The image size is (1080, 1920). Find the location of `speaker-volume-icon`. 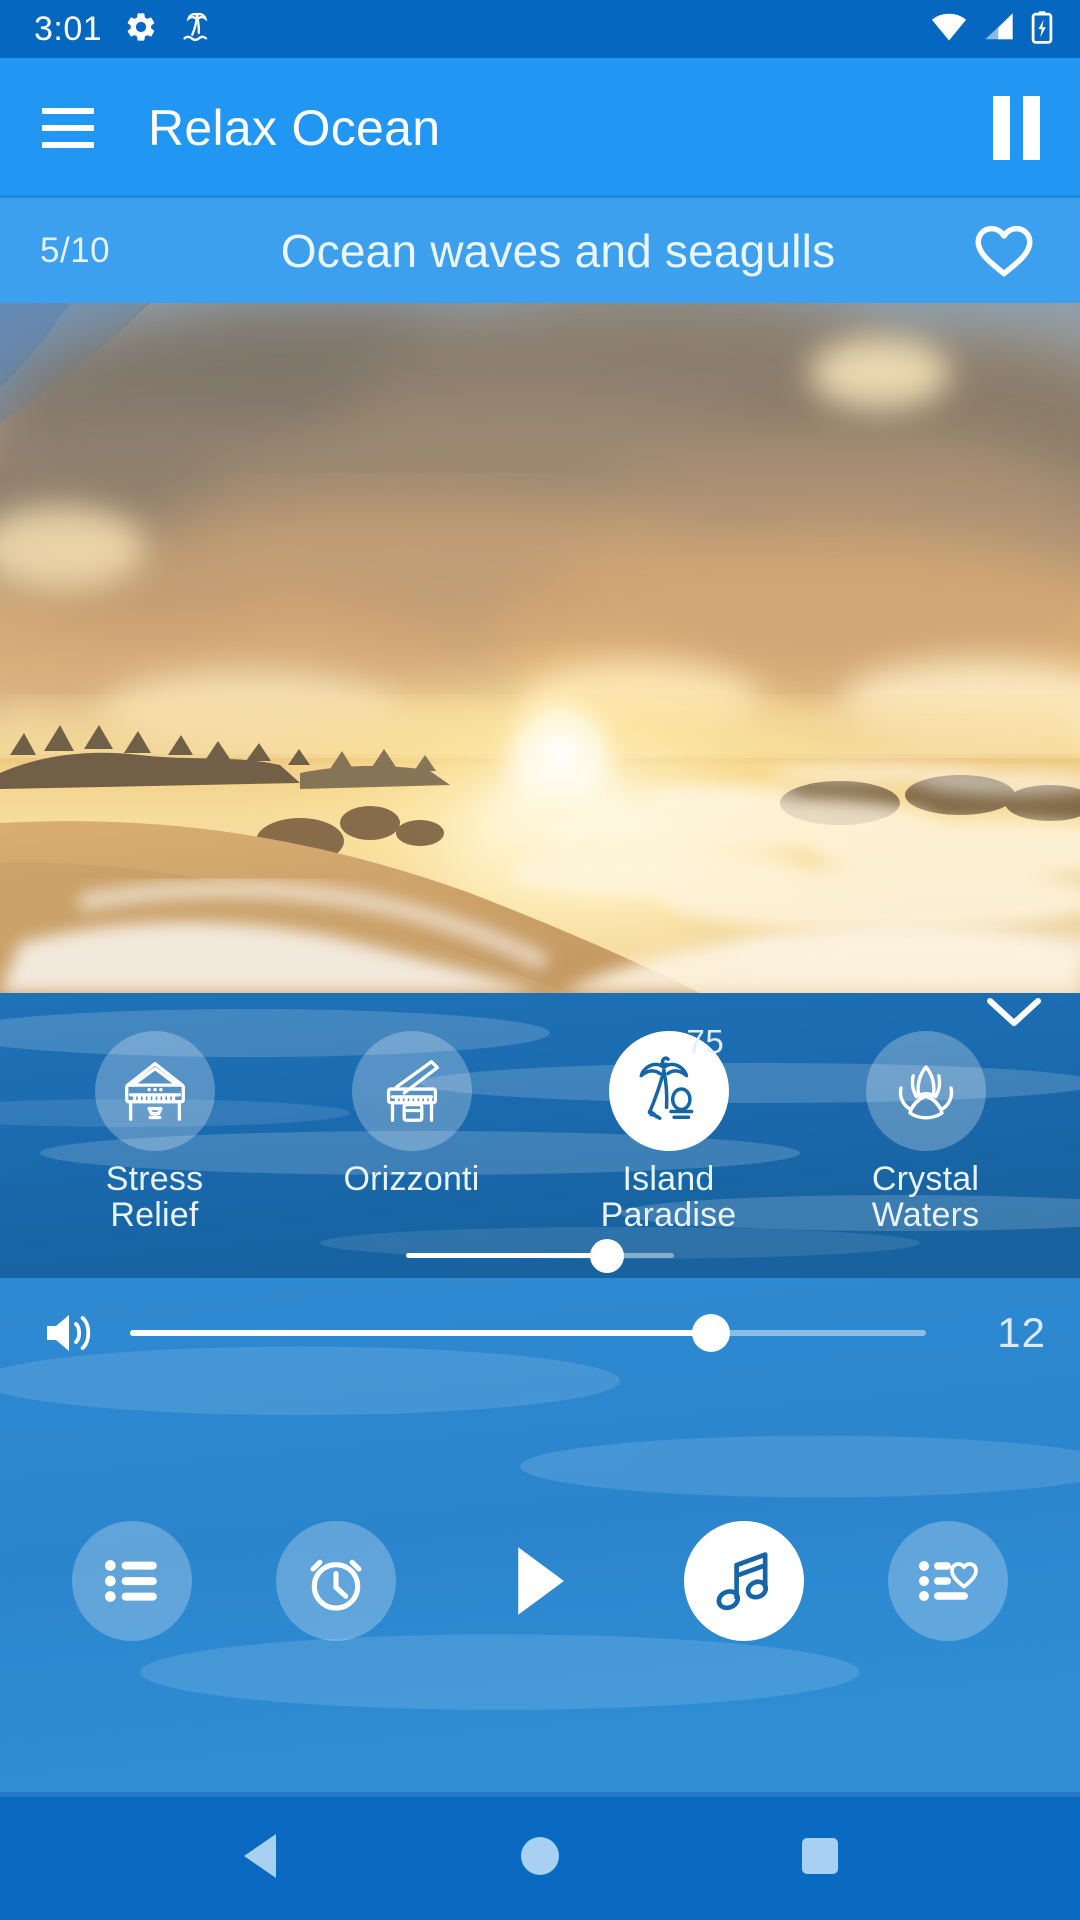

speaker-volume-icon is located at coordinates (71, 1333).